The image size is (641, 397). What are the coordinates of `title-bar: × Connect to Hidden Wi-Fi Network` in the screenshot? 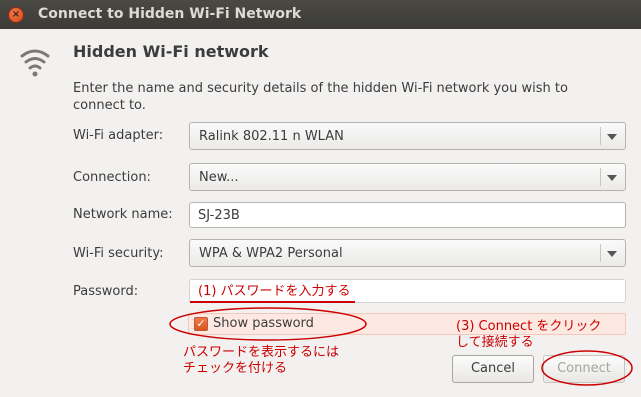 It's located at (320, 14).